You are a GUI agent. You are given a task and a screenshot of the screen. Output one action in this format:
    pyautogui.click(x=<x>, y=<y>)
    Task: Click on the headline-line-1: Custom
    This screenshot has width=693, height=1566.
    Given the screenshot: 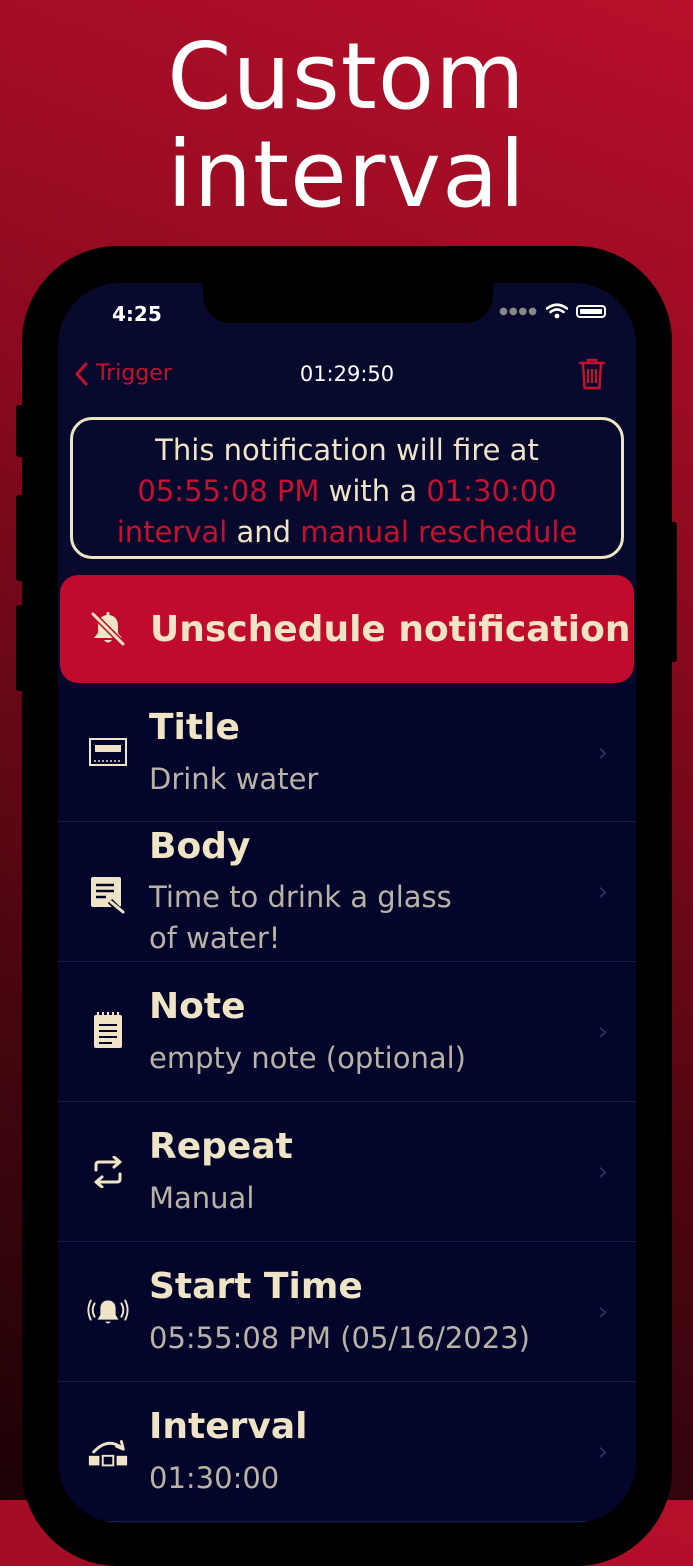 What is the action you would take?
    pyautogui.click(x=346, y=76)
    